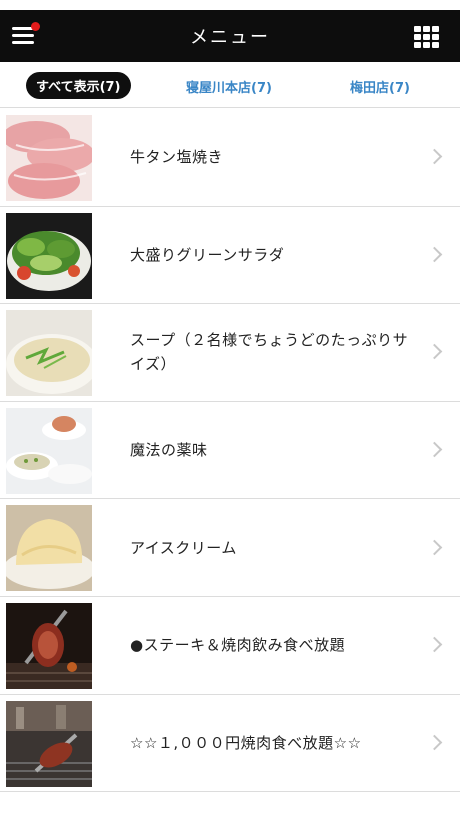 The width and height of the screenshot is (460, 818). Describe the element at coordinates (177, 157) in the screenshot. I see `menu-item-name: 牛タン塩焼き` at that location.